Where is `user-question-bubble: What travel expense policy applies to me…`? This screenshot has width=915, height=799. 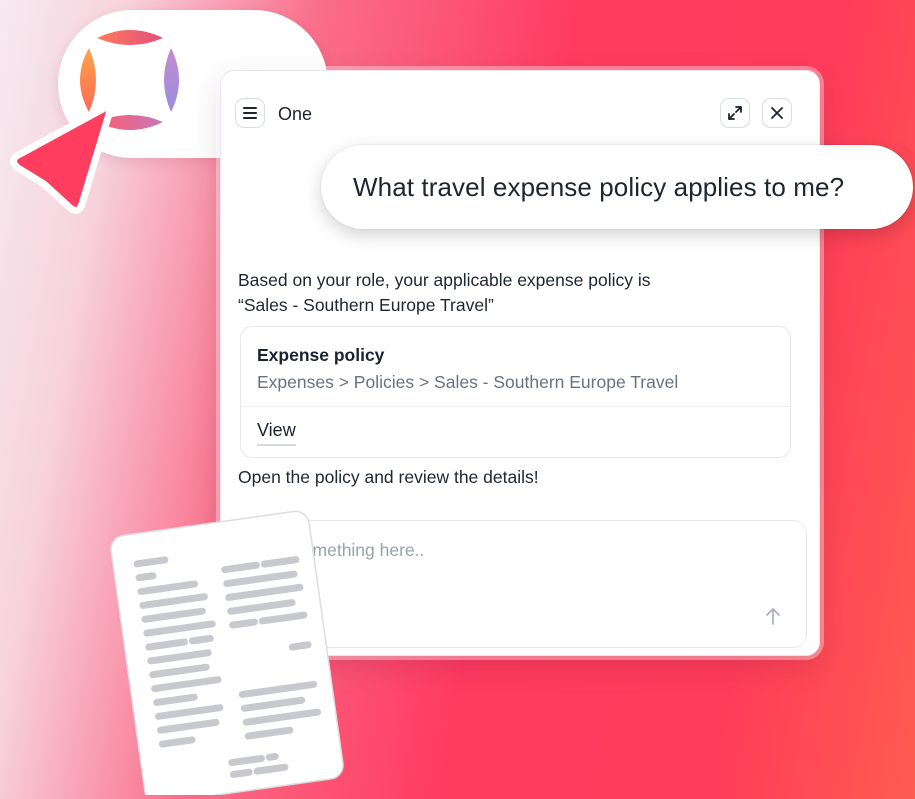 user-question-bubble: What travel expense policy applies to me… is located at coordinates (617, 187).